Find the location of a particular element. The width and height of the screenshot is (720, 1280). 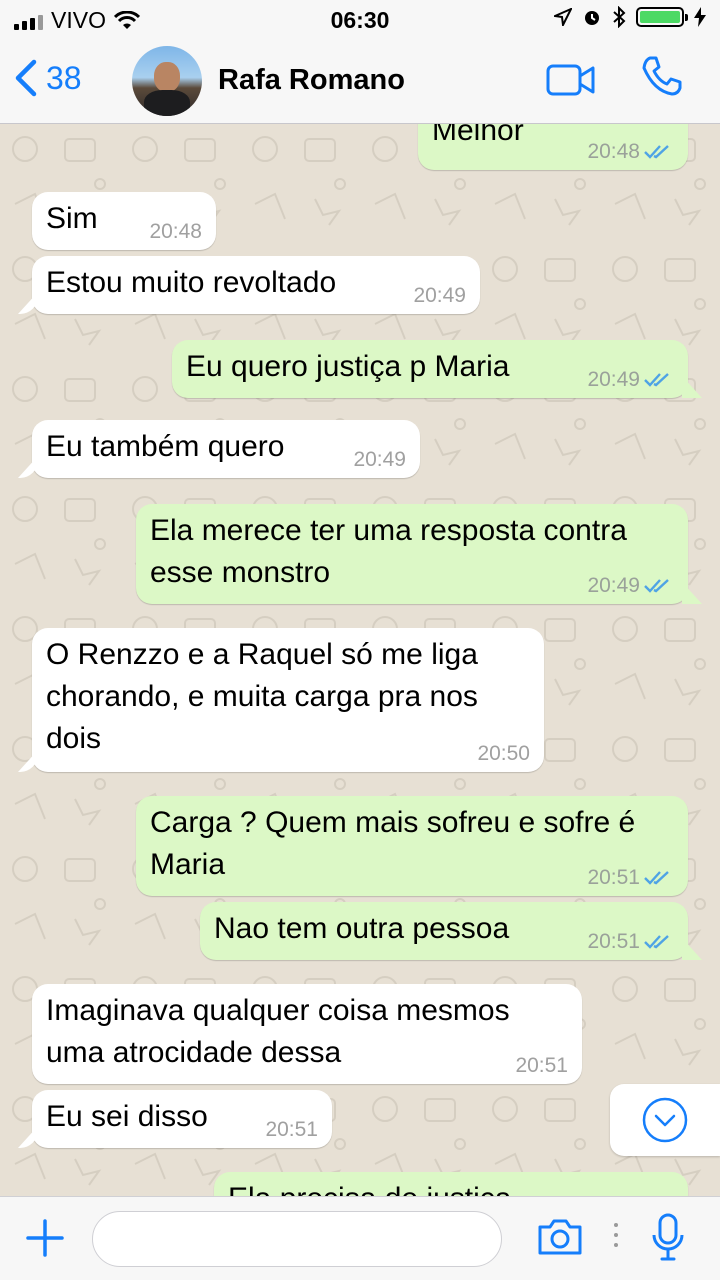

more-dots-icon is located at coordinates (616, 1235).